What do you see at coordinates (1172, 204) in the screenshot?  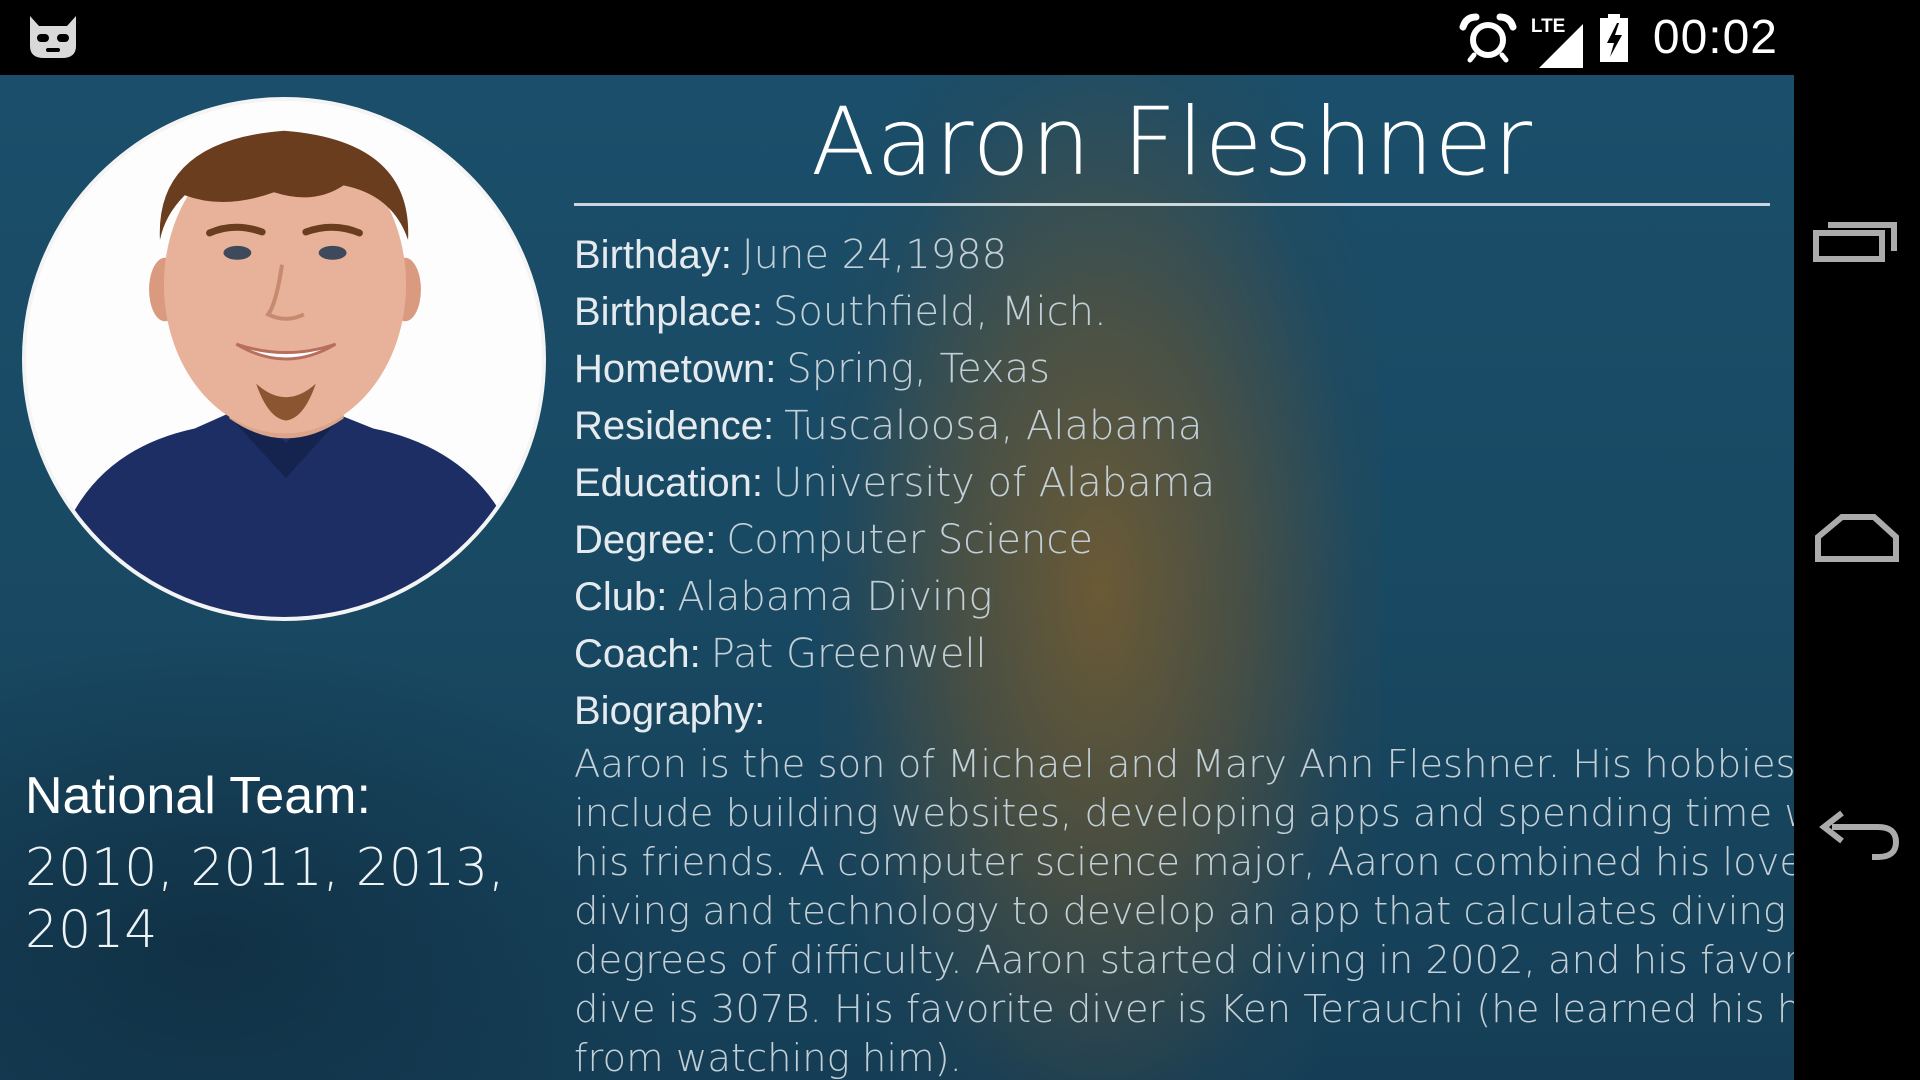 I see `name-divider` at bounding box center [1172, 204].